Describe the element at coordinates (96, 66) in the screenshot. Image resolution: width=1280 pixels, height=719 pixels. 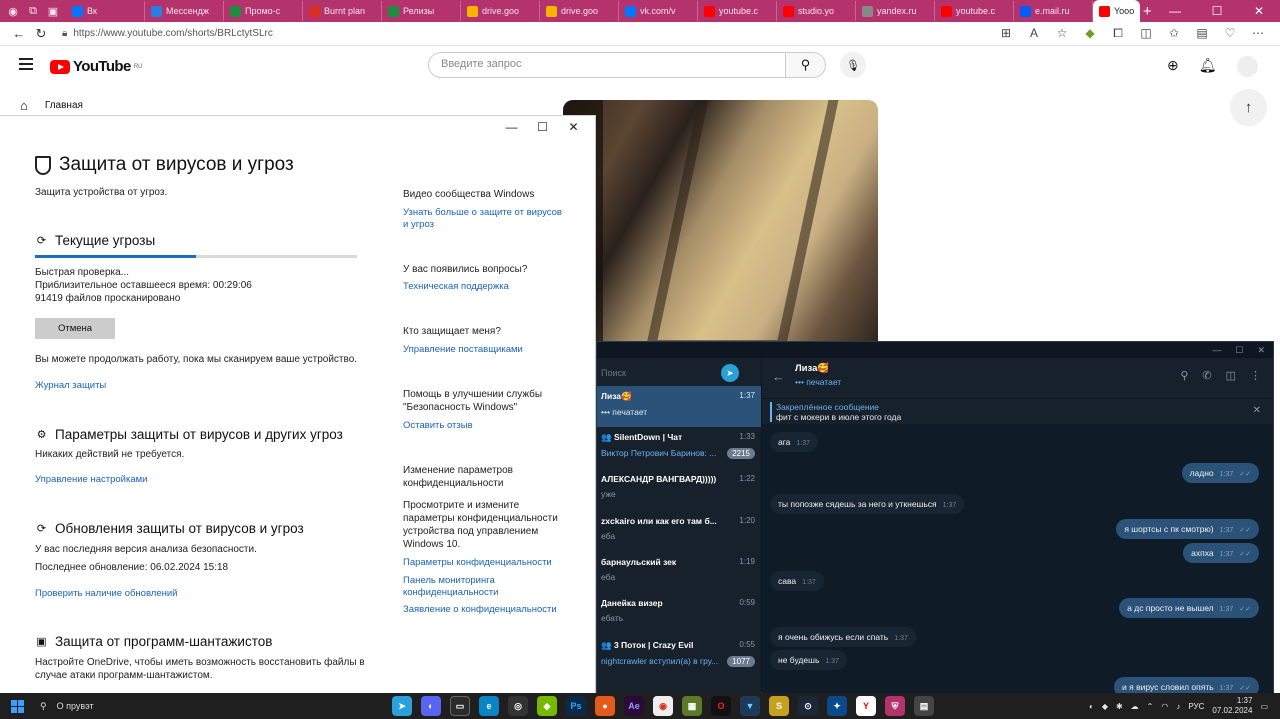
I see `youtube-logo: YouTube RU` at that location.